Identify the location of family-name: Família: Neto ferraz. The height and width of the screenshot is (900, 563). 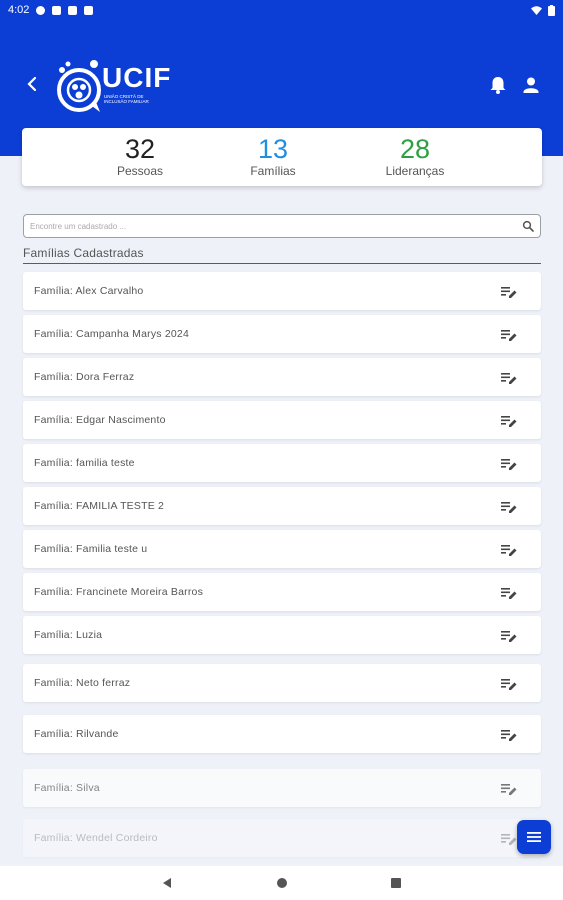
(82, 683).